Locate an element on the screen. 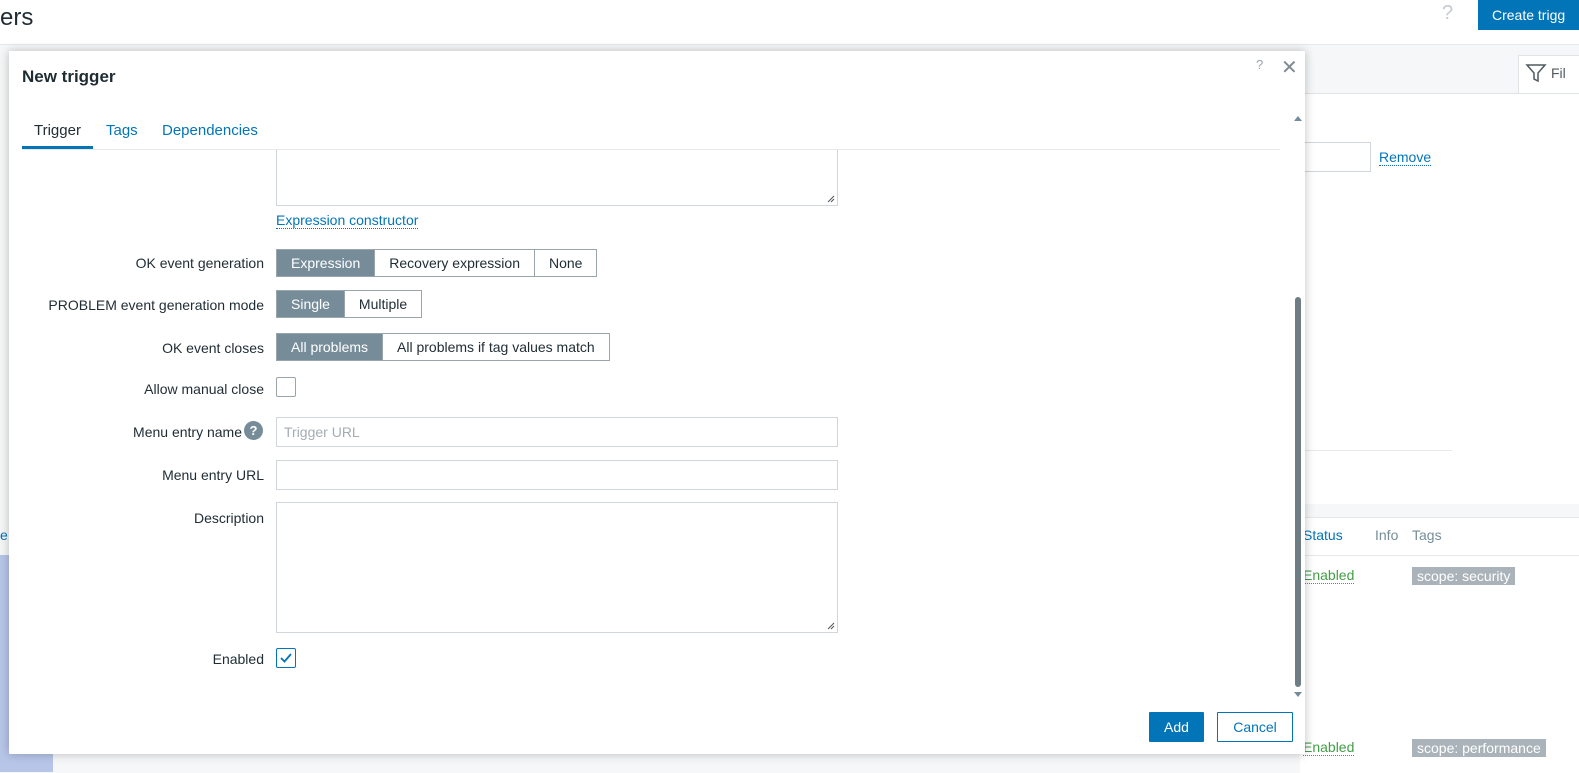 This screenshot has width=1579, height=773. column-header-status: Status is located at coordinates (1323, 535).